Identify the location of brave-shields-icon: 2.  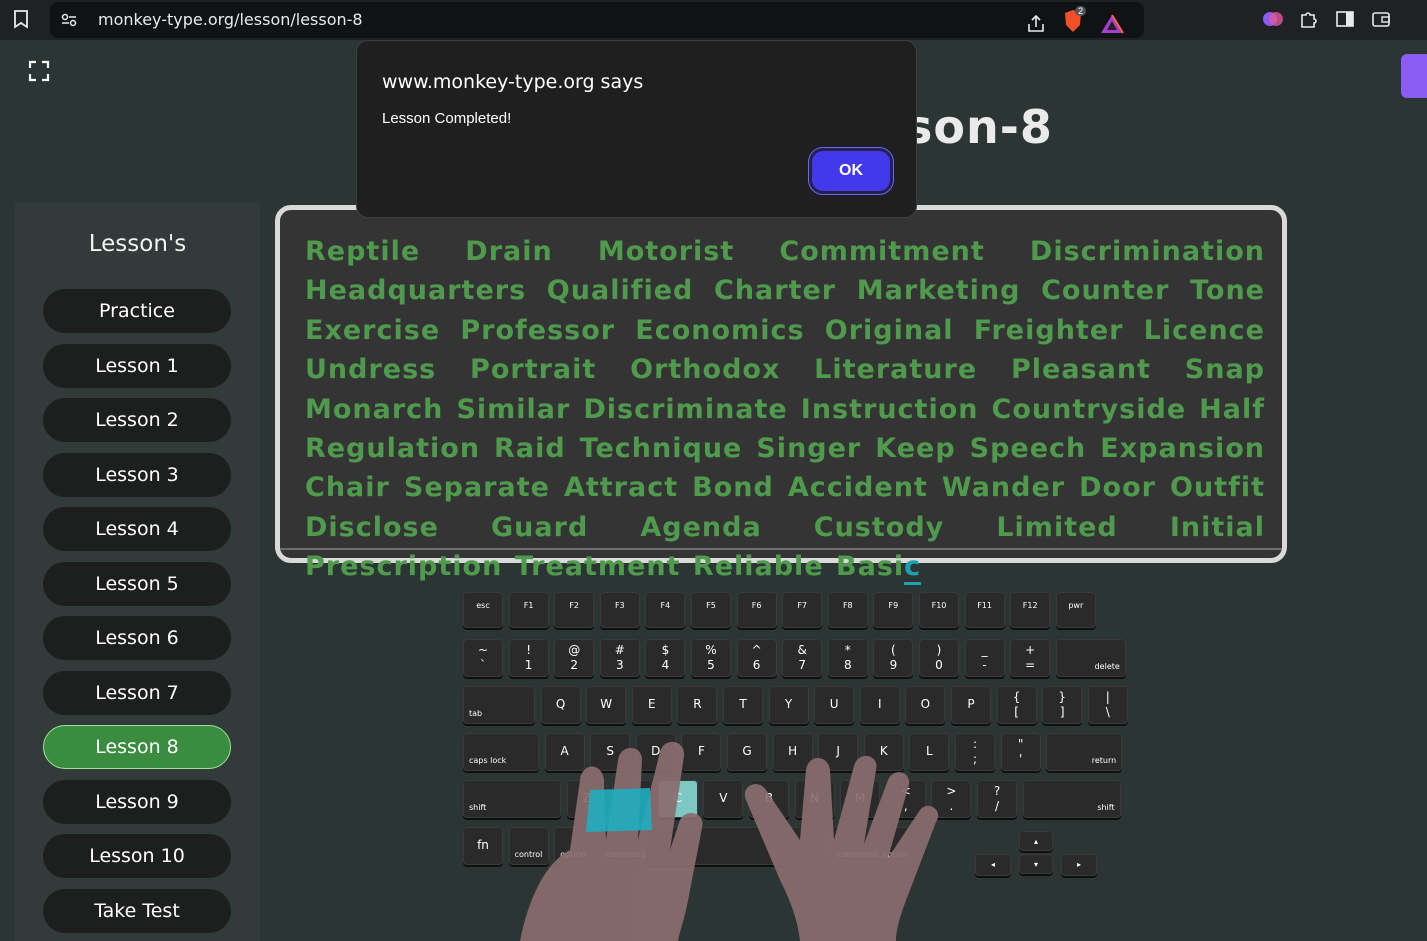
(1074, 22).